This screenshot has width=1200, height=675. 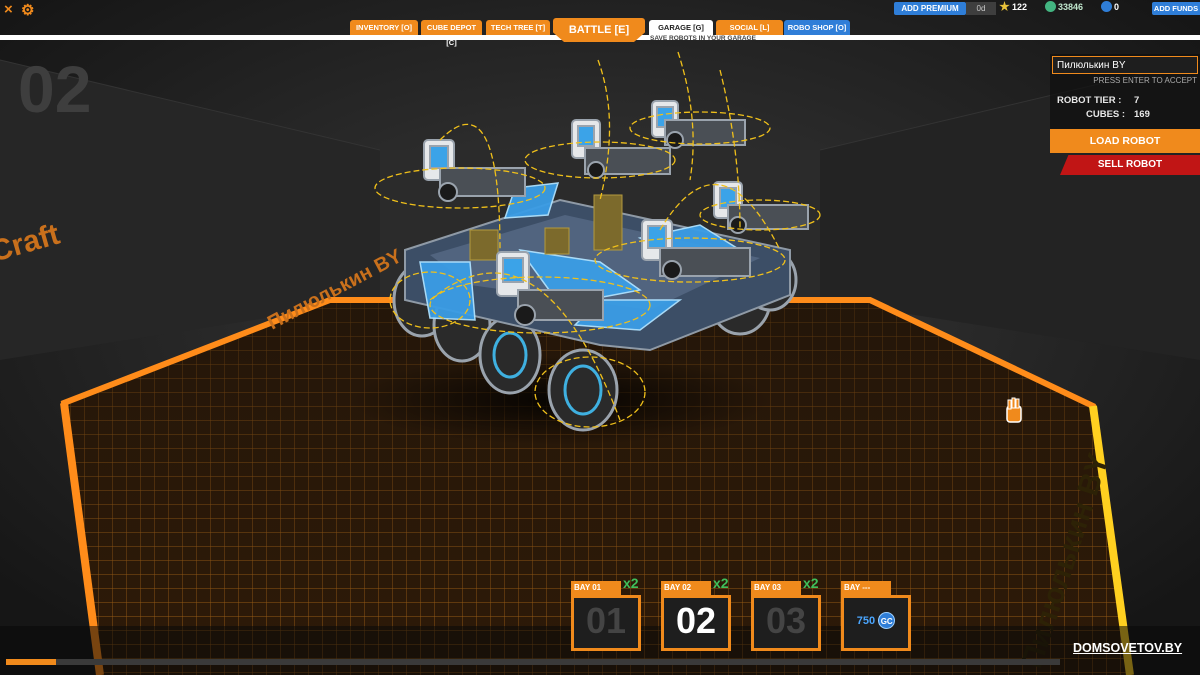 What do you see at coordinates (817, 27) in the screenshot?
I see `tab-robo-shop: ROBO SHOP [O]` at bounding box center [817, 27].